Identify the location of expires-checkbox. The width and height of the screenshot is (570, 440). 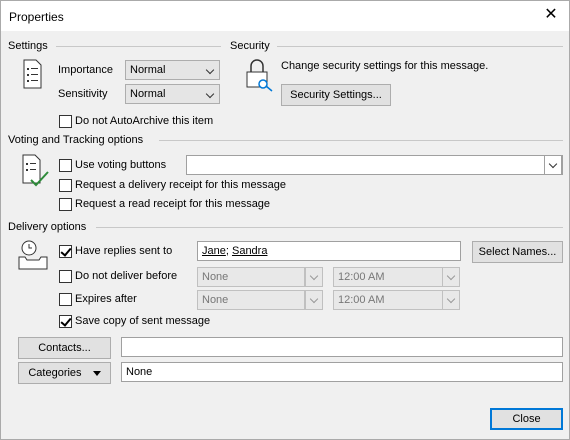
(65, 299).